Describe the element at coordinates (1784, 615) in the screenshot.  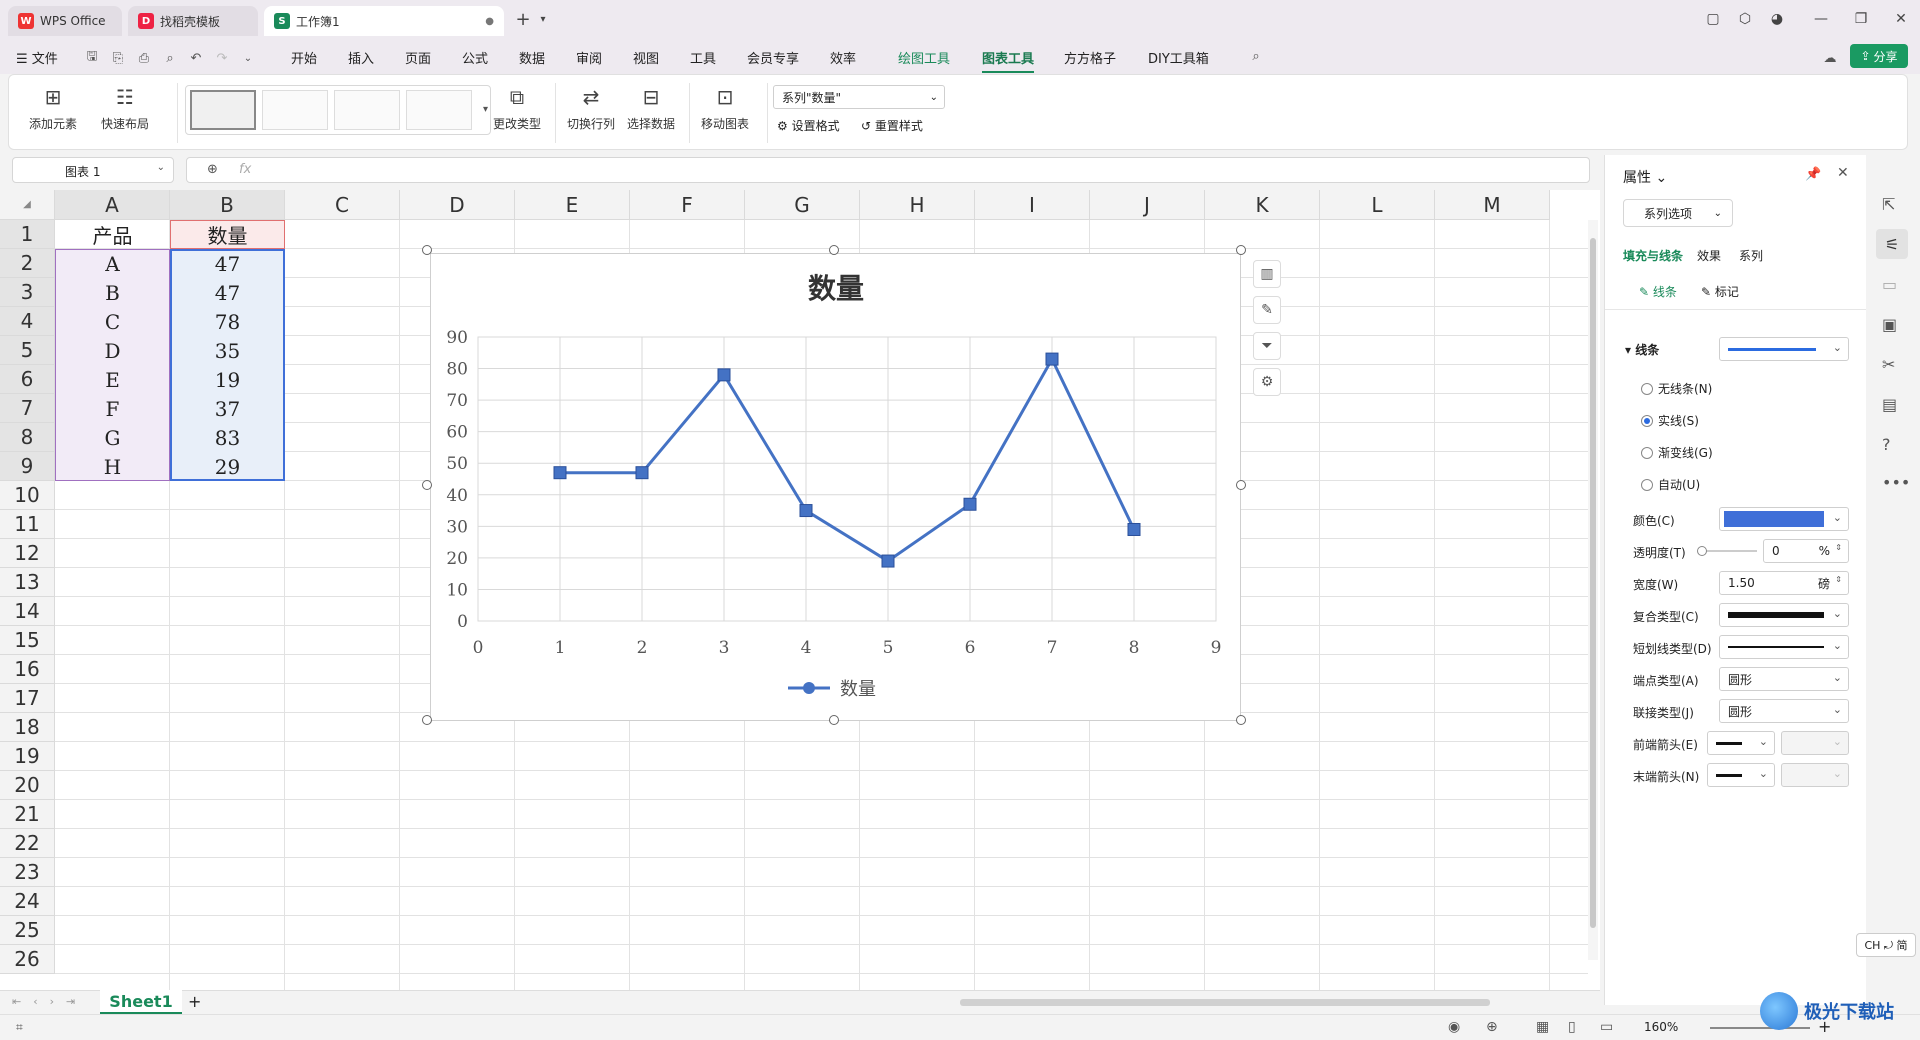
I see `compound-type-dropdown: ⌄` at that location.